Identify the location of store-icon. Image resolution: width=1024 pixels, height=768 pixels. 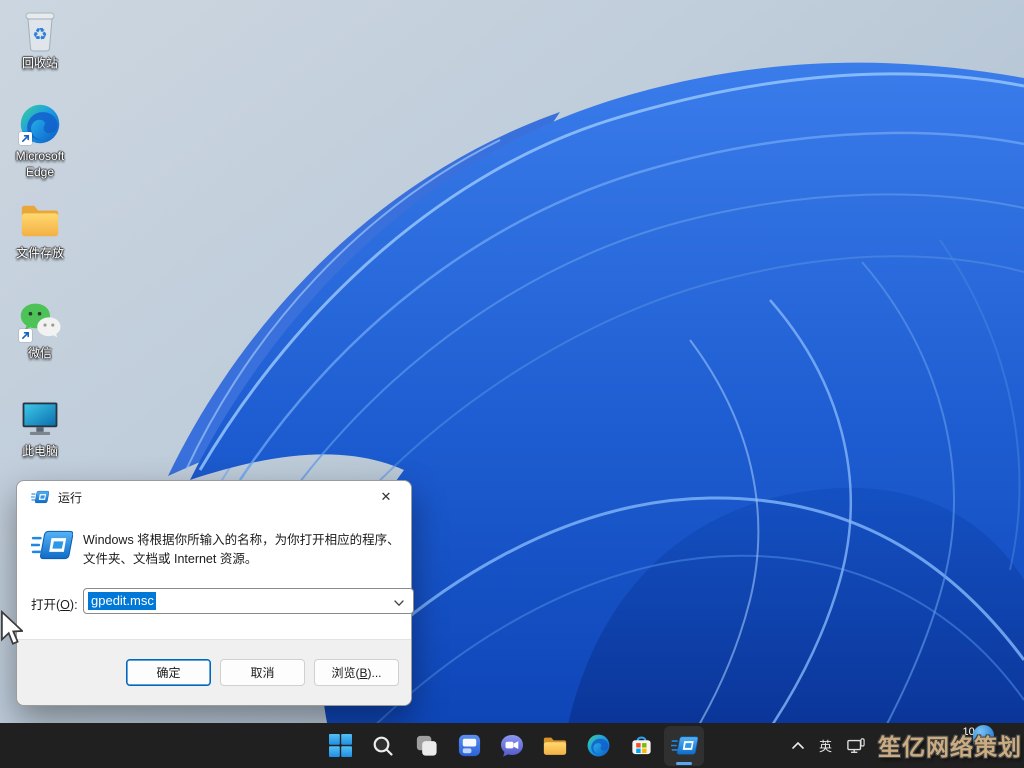
(641, 745).